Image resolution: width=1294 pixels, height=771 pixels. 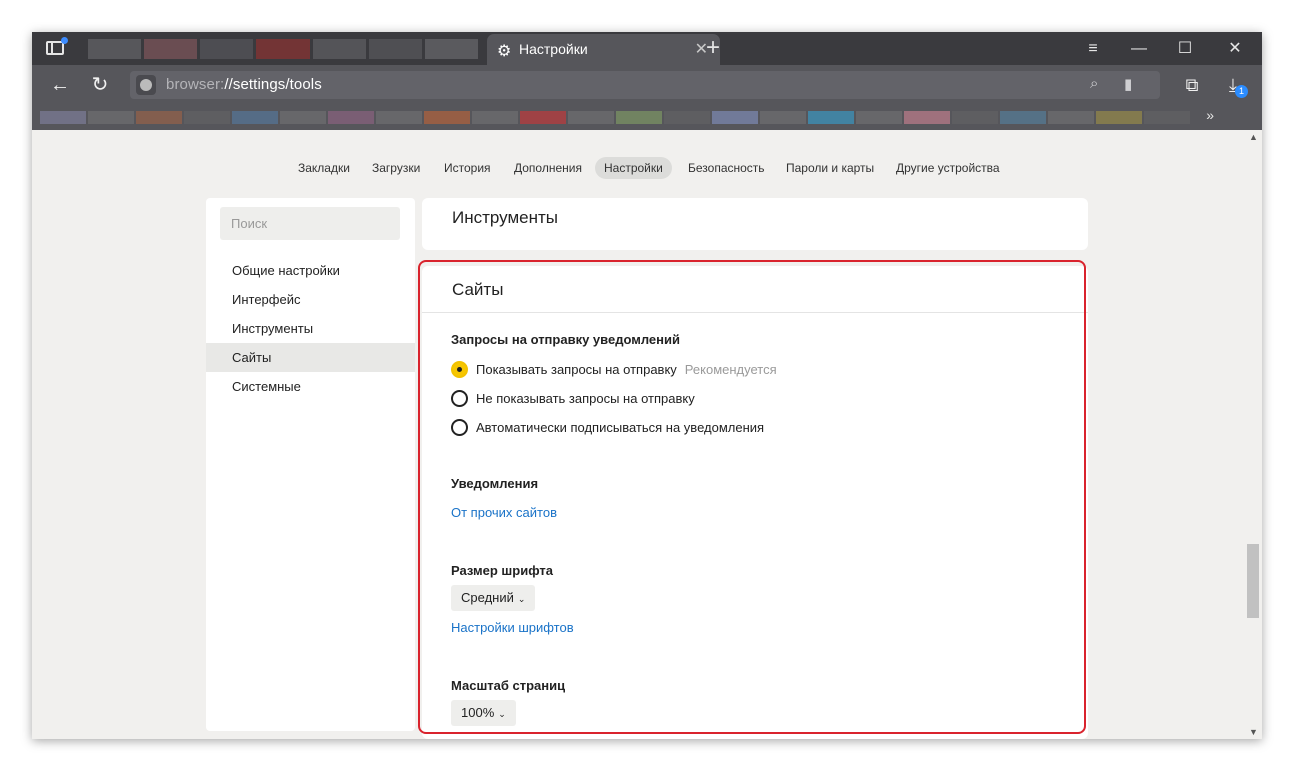 I want to click on blurred-tabs, so click(x=283, y=49).